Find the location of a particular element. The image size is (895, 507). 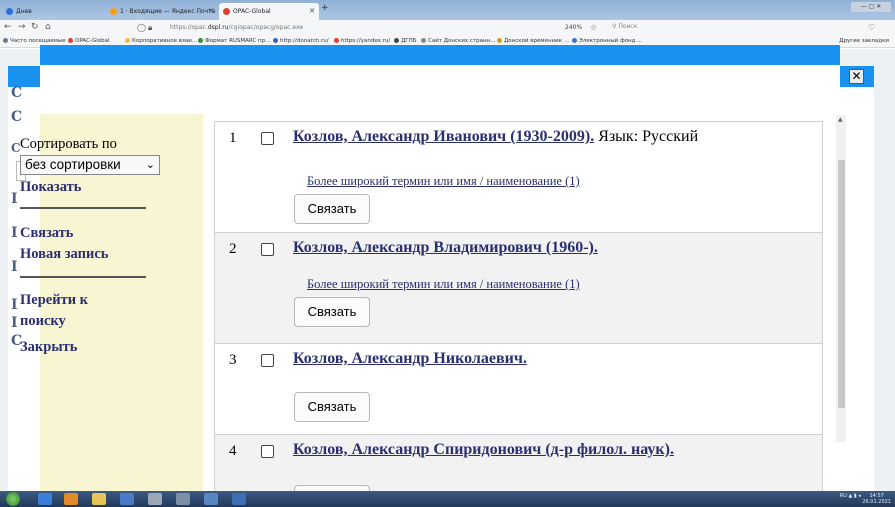

chevron-down-icon: ⌄ is located at coordinates (150, 165).